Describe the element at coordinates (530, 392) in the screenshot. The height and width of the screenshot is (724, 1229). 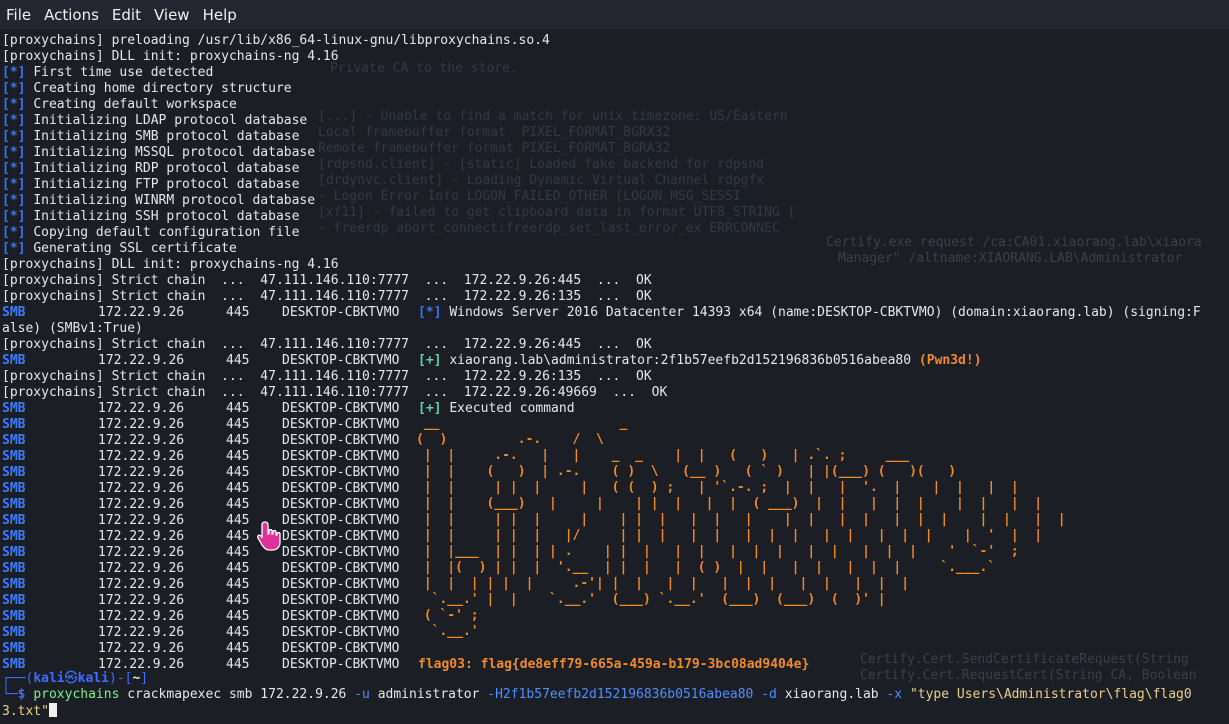
I see `chain-target: 172.22.9.26:49669` at that location.